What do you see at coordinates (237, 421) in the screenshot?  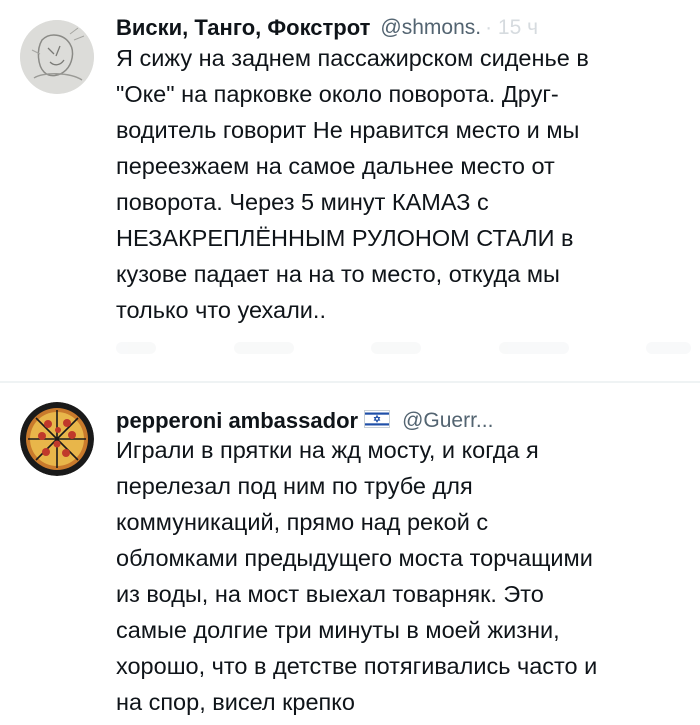 I see `display-name: pepperoni ambassador` at bounding box center [237, 421].